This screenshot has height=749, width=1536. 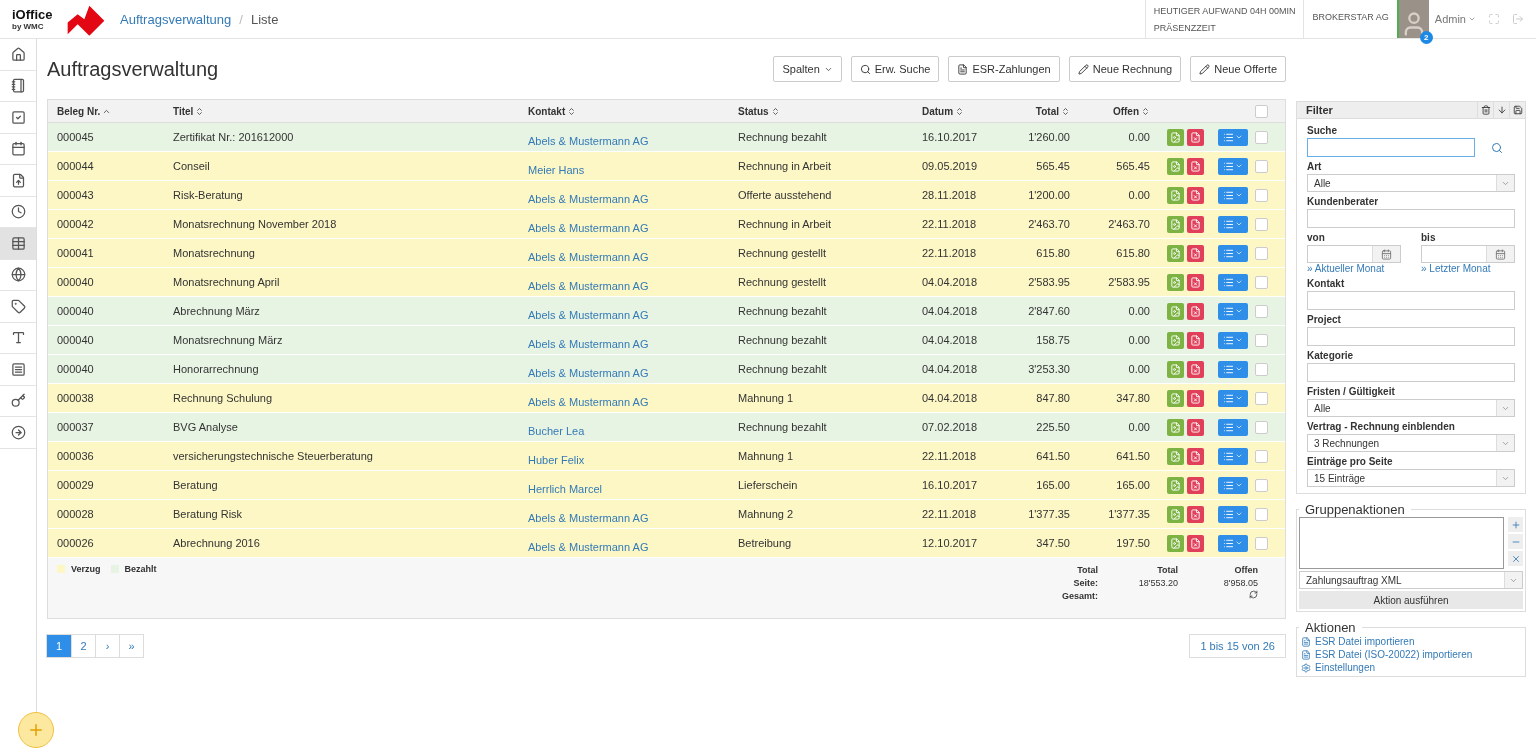 I want to click on toolbar-button: Spalten, so click(x=807, y=69).